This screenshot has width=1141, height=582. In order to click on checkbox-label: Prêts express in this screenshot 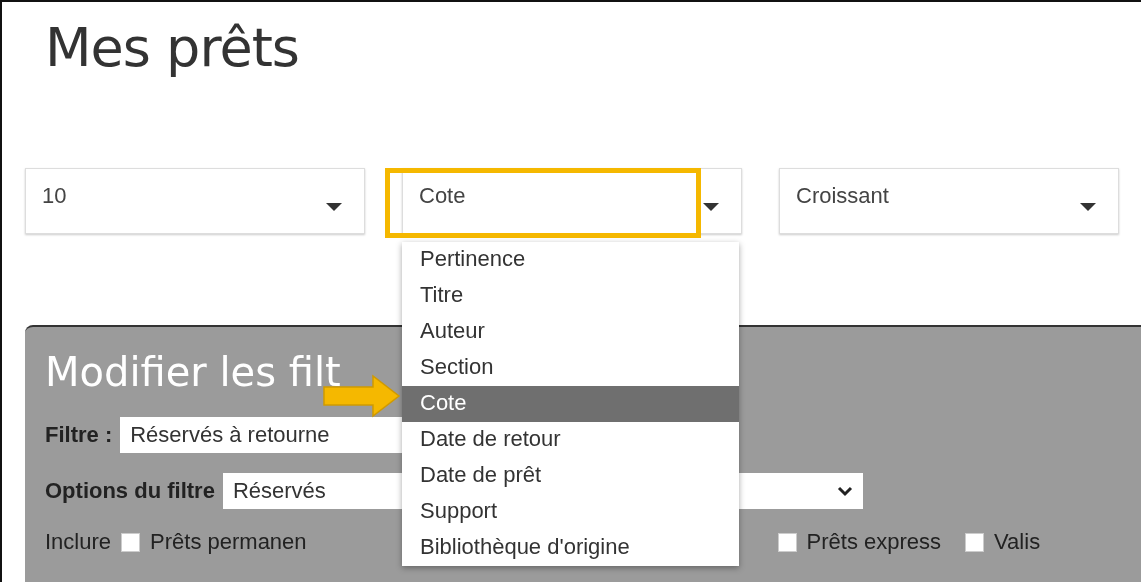, I will do `click(874, 542)`.